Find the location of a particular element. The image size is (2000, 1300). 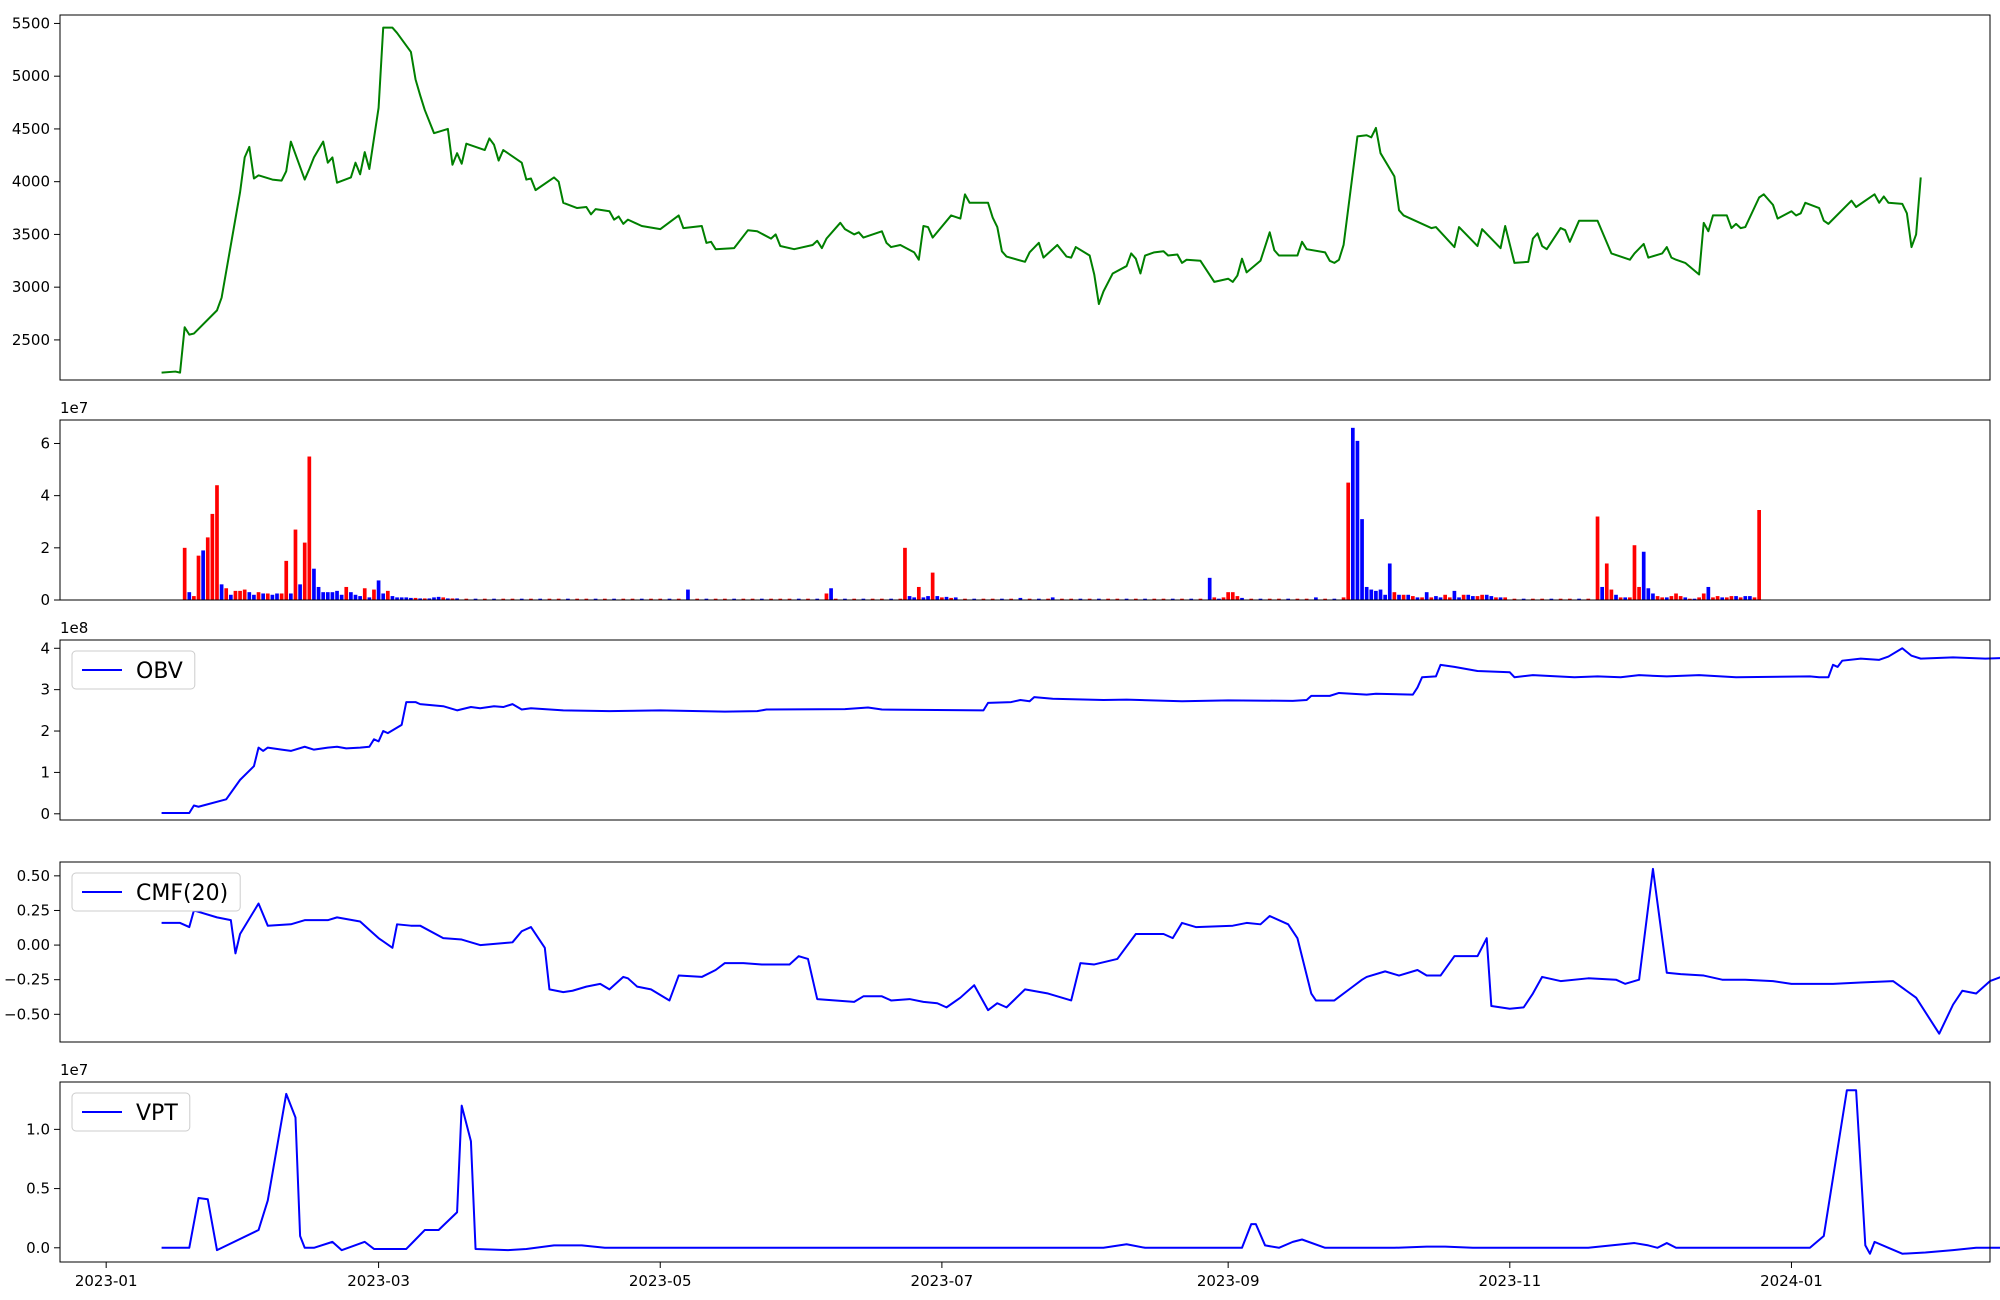

cmf-series-line is located at coordinates (1080, 951).